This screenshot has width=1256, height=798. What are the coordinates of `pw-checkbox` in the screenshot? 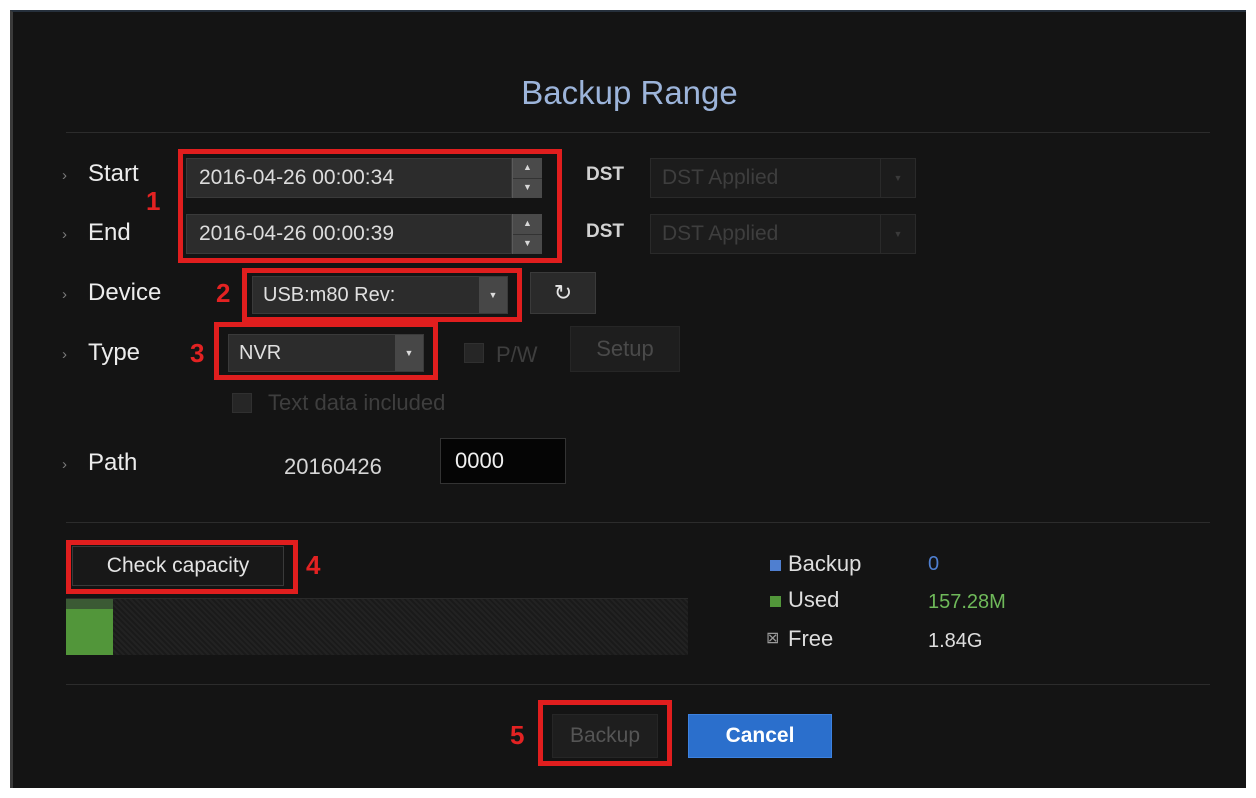 It's located at (474, 353).